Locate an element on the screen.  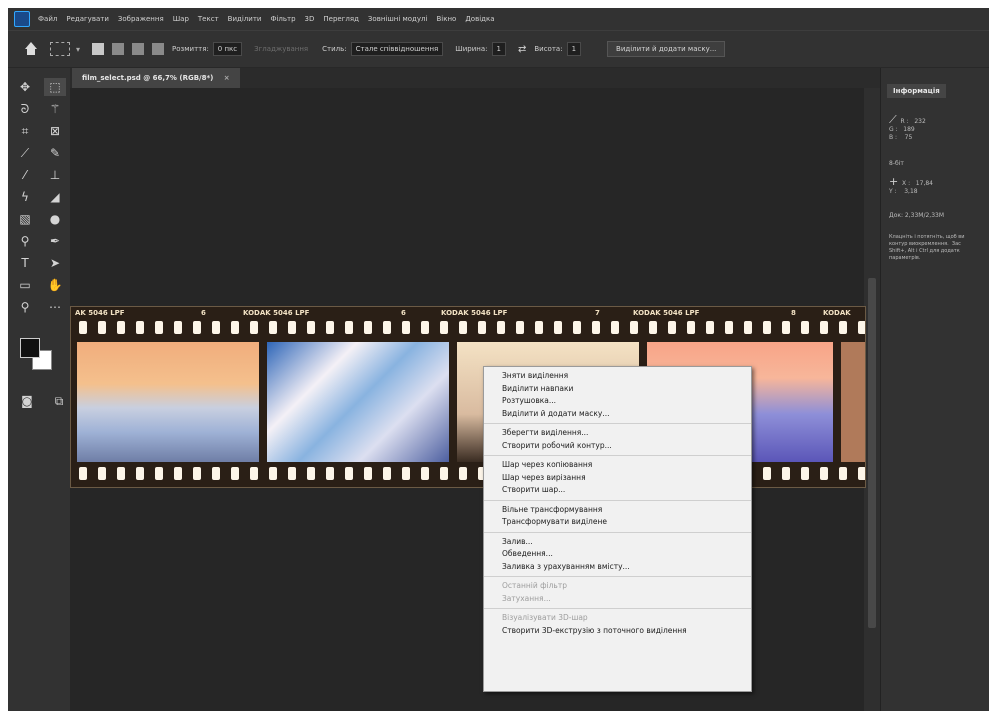
screen-mode-icon: ⧉ is located at coordinates (59, 401).